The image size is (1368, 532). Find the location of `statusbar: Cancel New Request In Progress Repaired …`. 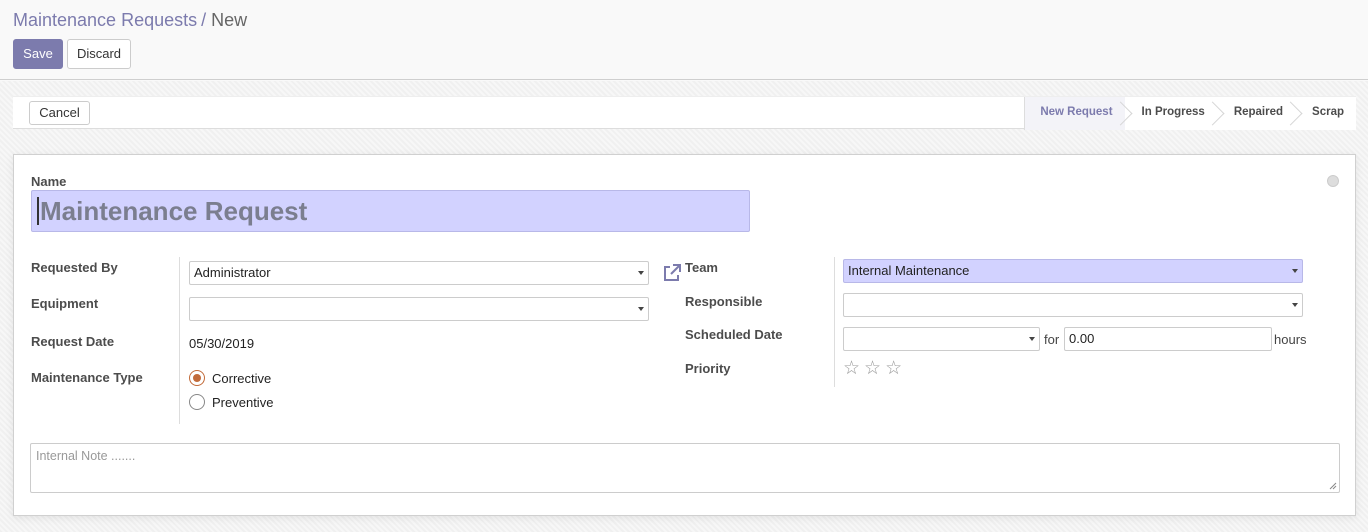

statusbar: Cancel New Request In Progress Repaired … is located at coordinates (684, 113).